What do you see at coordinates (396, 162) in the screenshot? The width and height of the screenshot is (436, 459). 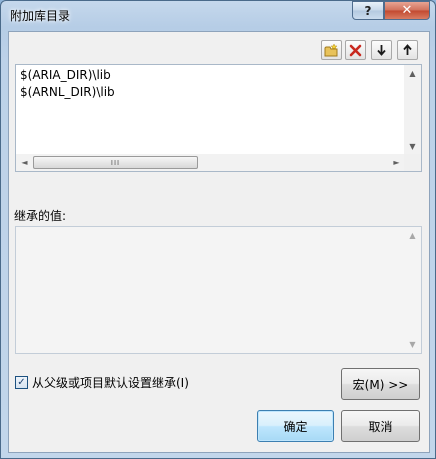 I see `scroll-right-icon: ►` at bounding box center [396, 162].